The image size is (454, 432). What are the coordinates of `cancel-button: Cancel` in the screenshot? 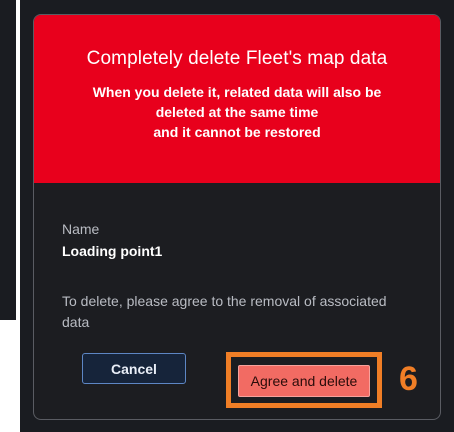 It's located at (134, 368).